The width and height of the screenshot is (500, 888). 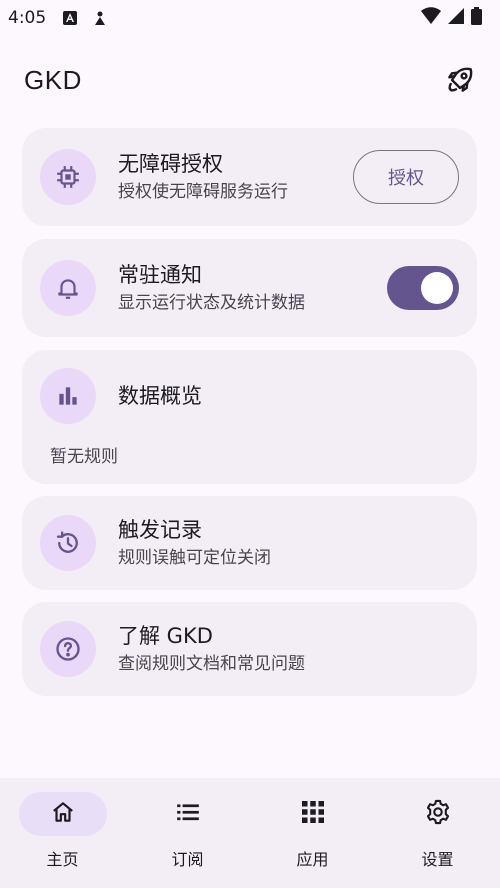 I want to click on notification-toggle, so click(x=423, y=288).